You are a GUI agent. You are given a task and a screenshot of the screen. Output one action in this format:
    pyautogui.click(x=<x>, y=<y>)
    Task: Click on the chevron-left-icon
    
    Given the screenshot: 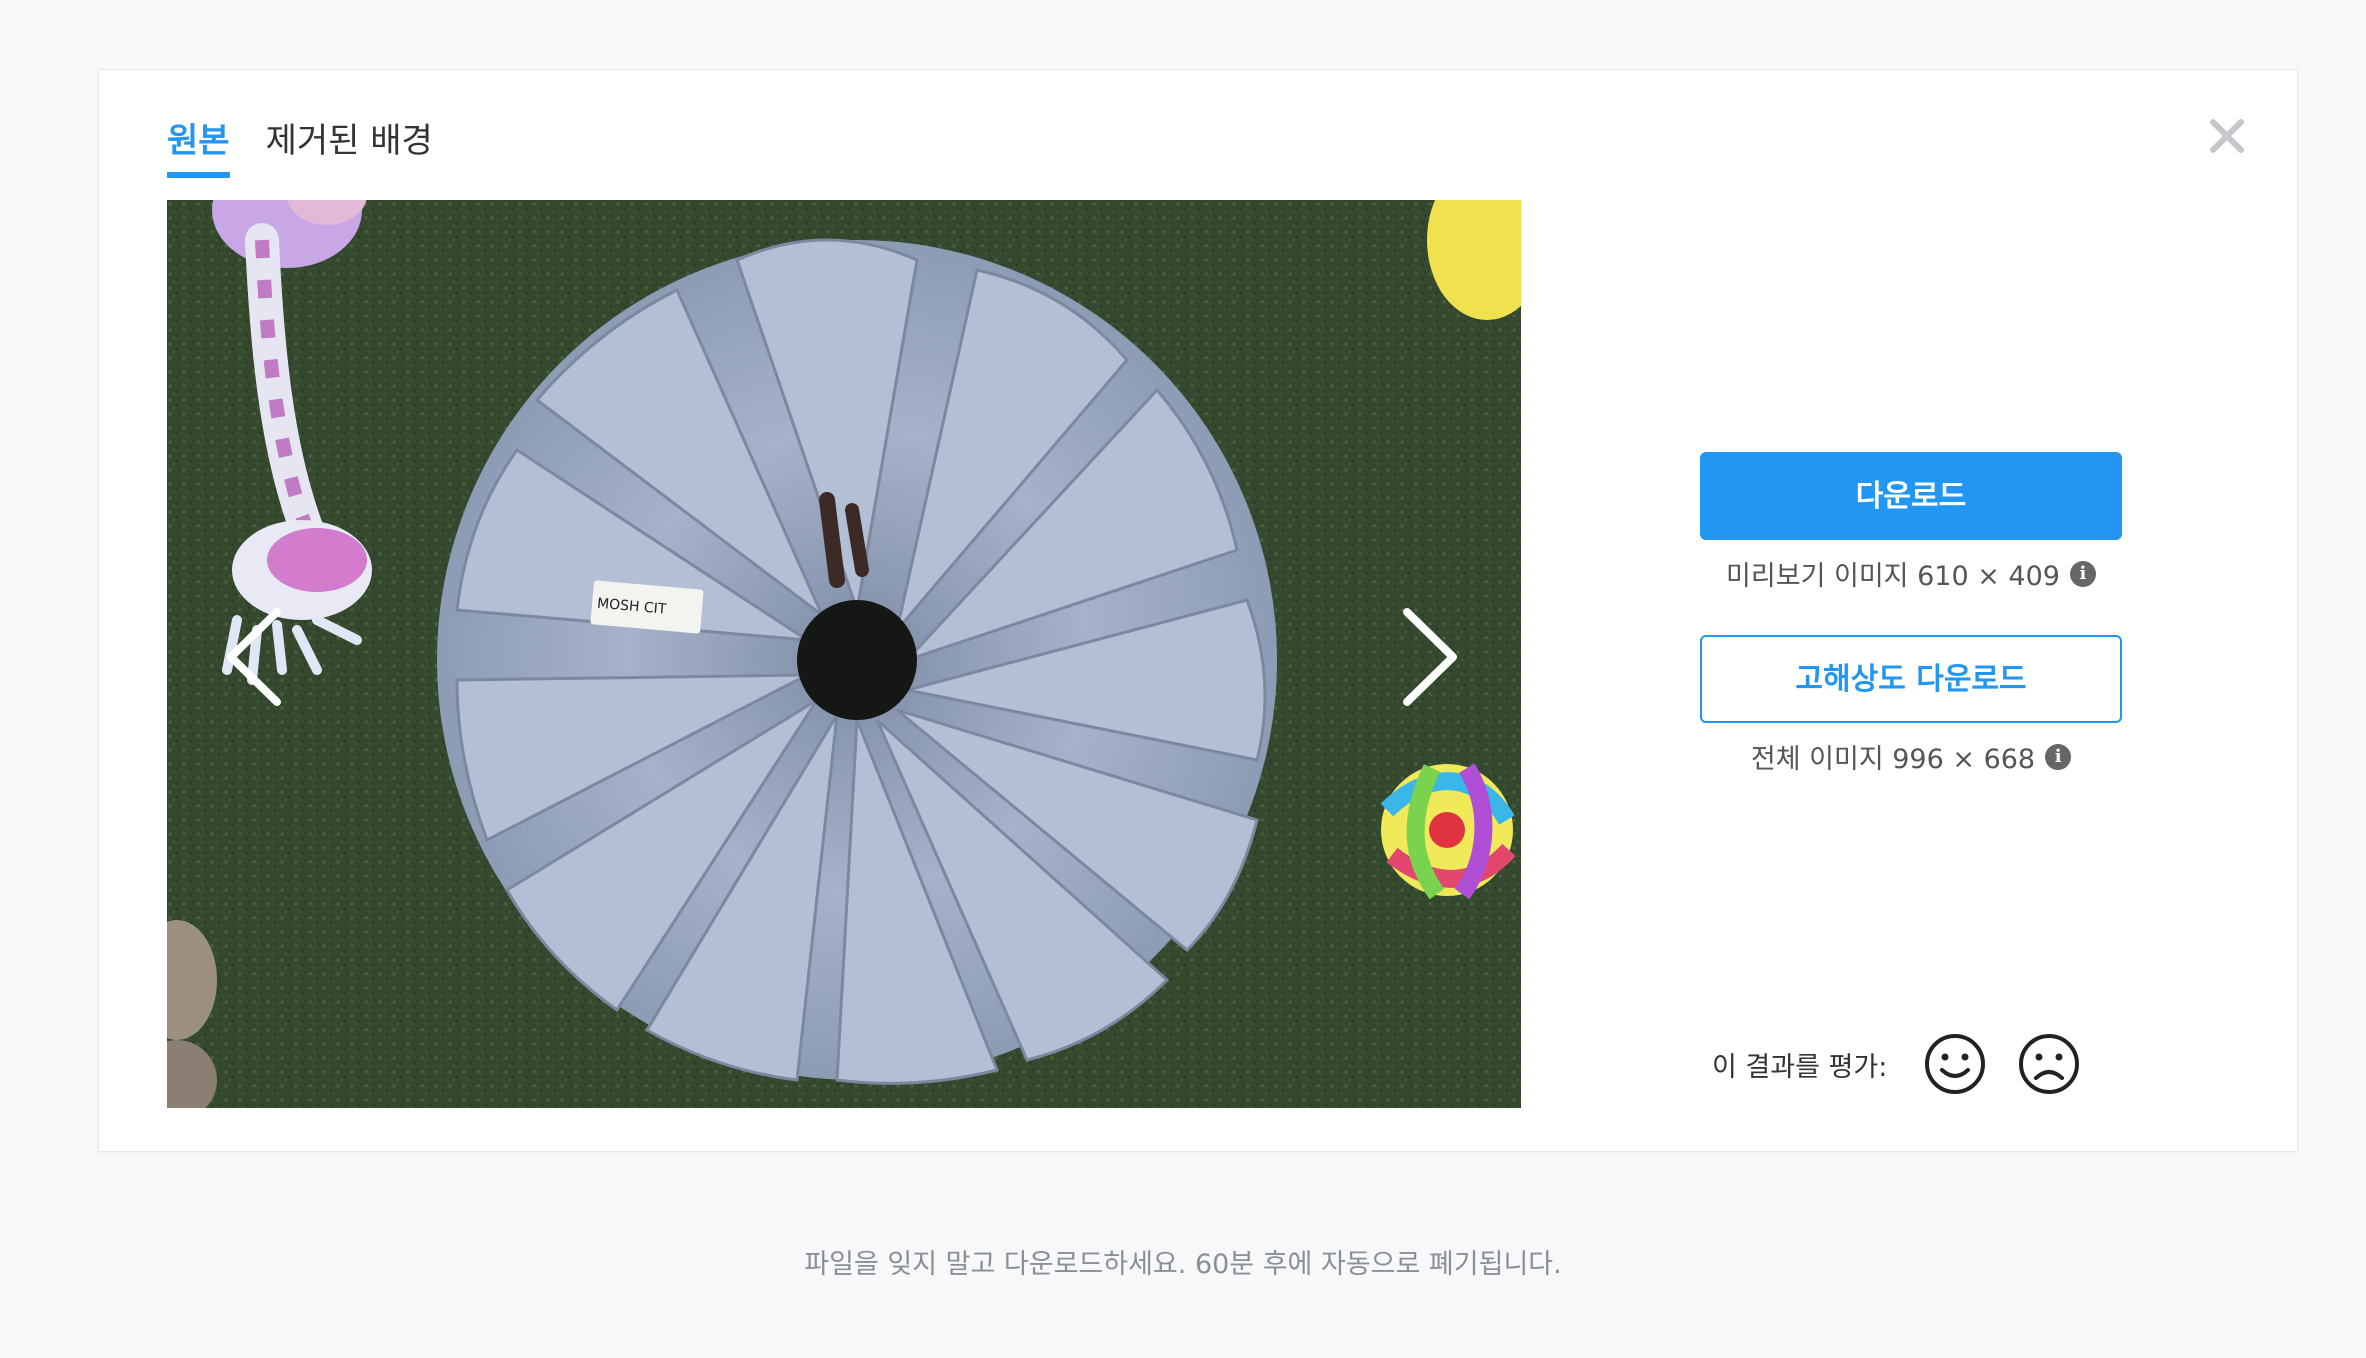 What is the action you would take?
    pyautogui.click(x=257, y=657)
    